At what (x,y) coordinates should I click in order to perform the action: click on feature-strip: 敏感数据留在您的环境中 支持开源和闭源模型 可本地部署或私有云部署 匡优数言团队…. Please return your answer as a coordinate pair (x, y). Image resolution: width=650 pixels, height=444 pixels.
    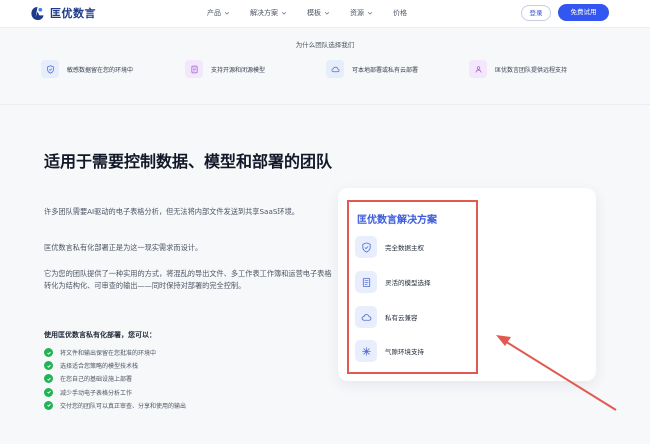
    Looking at the image, I should click on (326, 74).